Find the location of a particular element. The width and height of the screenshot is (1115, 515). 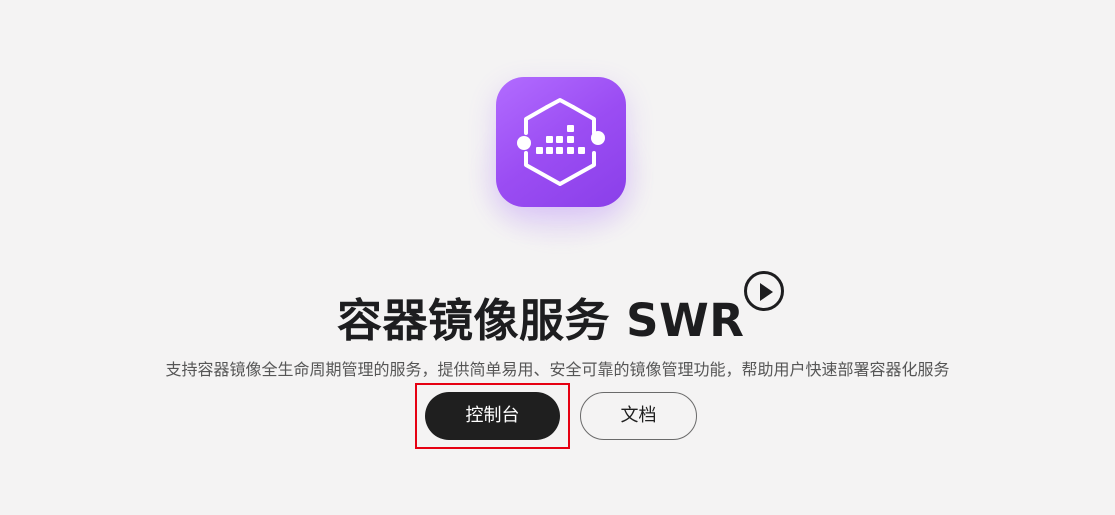

product-logo-area is located at coordinates (561, 164).